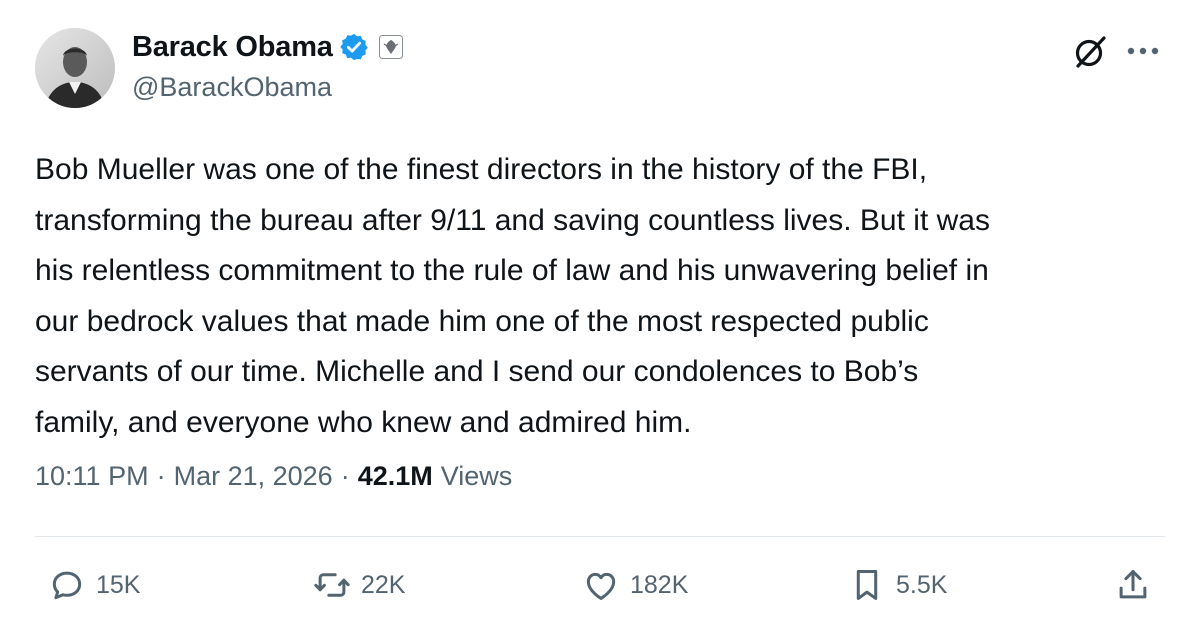 The width and height of the screenshot is (1200, 632). Describe the element at coordinates (476, 476) in the screenshot. I see `views-label: Views` at that location.